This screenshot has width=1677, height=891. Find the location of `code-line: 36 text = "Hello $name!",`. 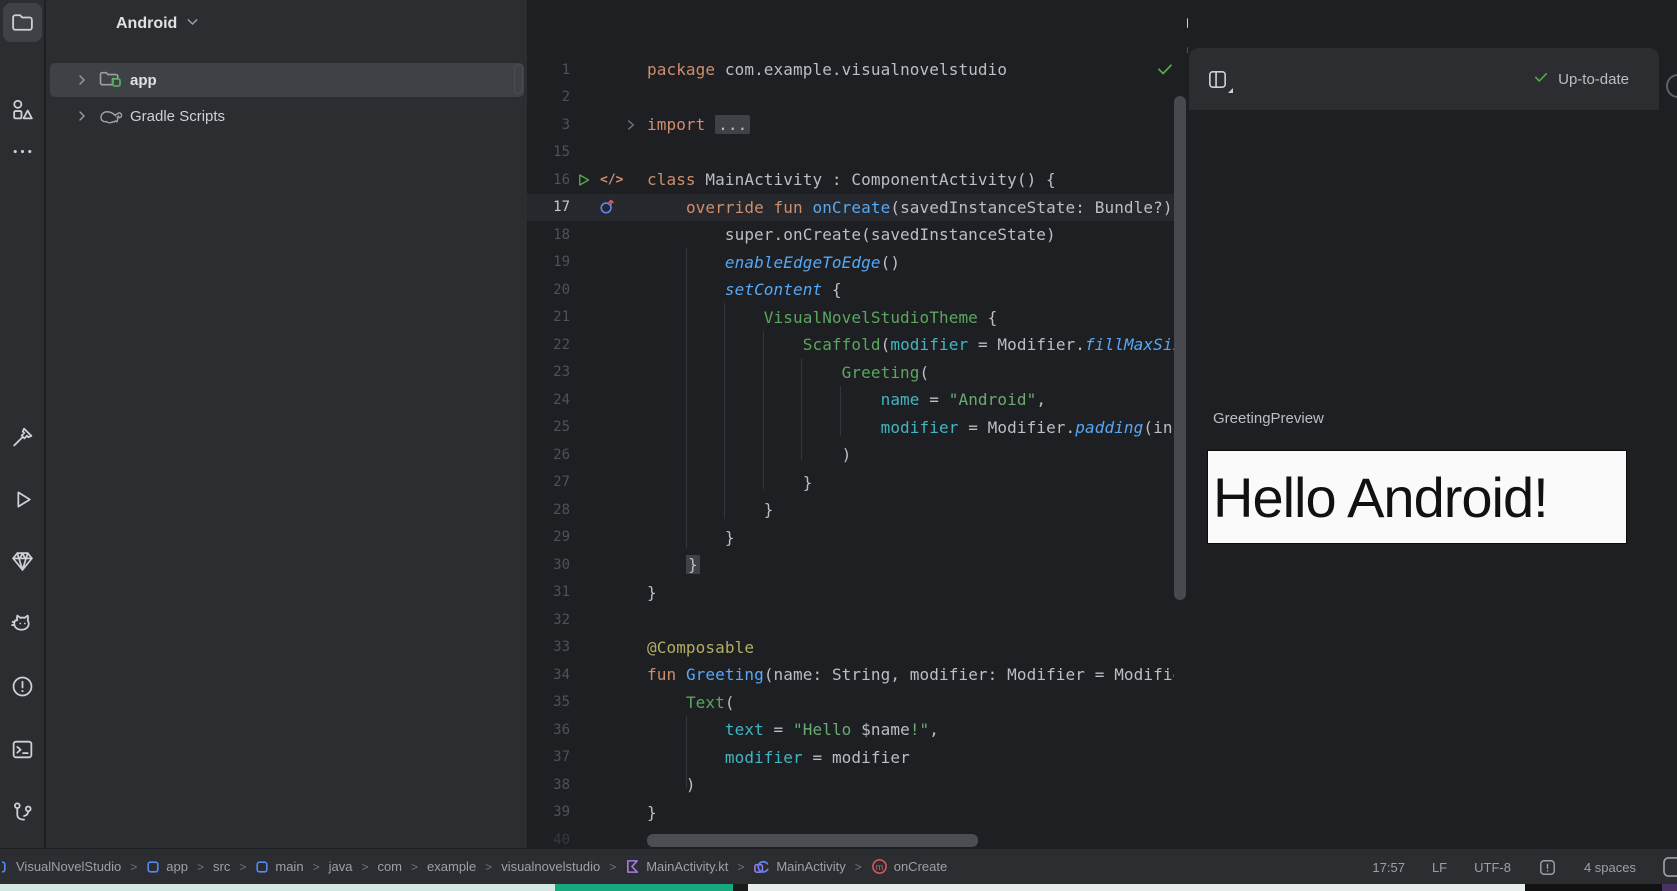

code-line: 36 text = "Hello $name!", is located at coordinates (850, 730).